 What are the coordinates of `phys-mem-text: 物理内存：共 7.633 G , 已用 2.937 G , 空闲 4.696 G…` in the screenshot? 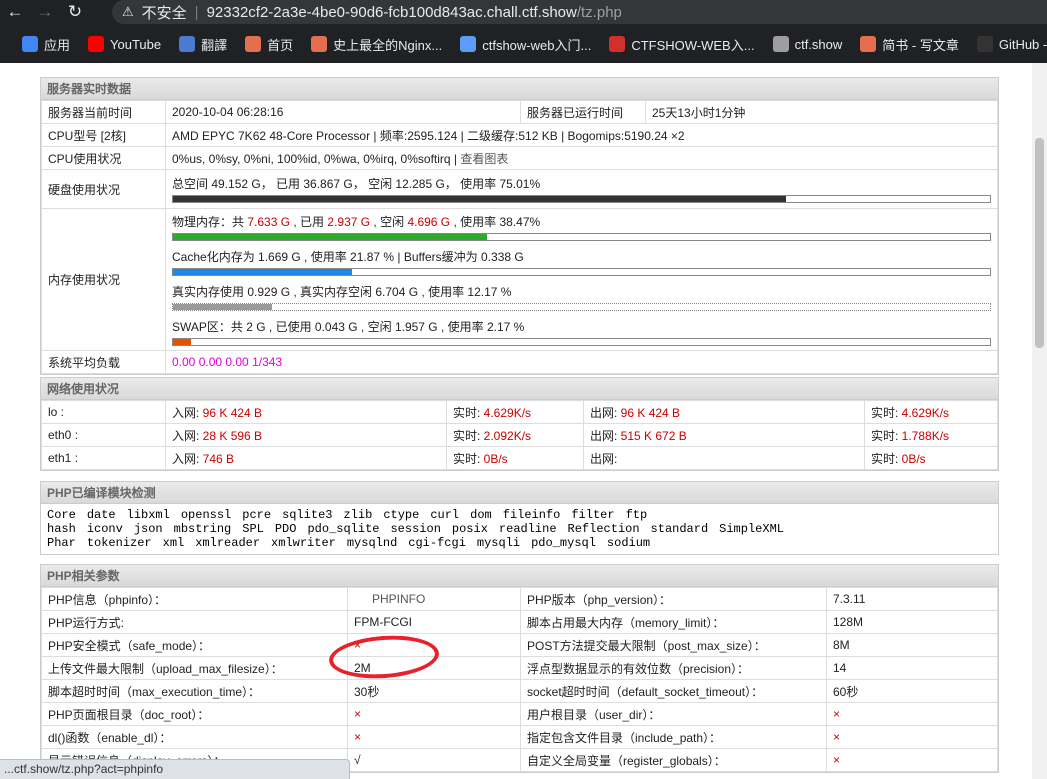 It's located at (581, 221).